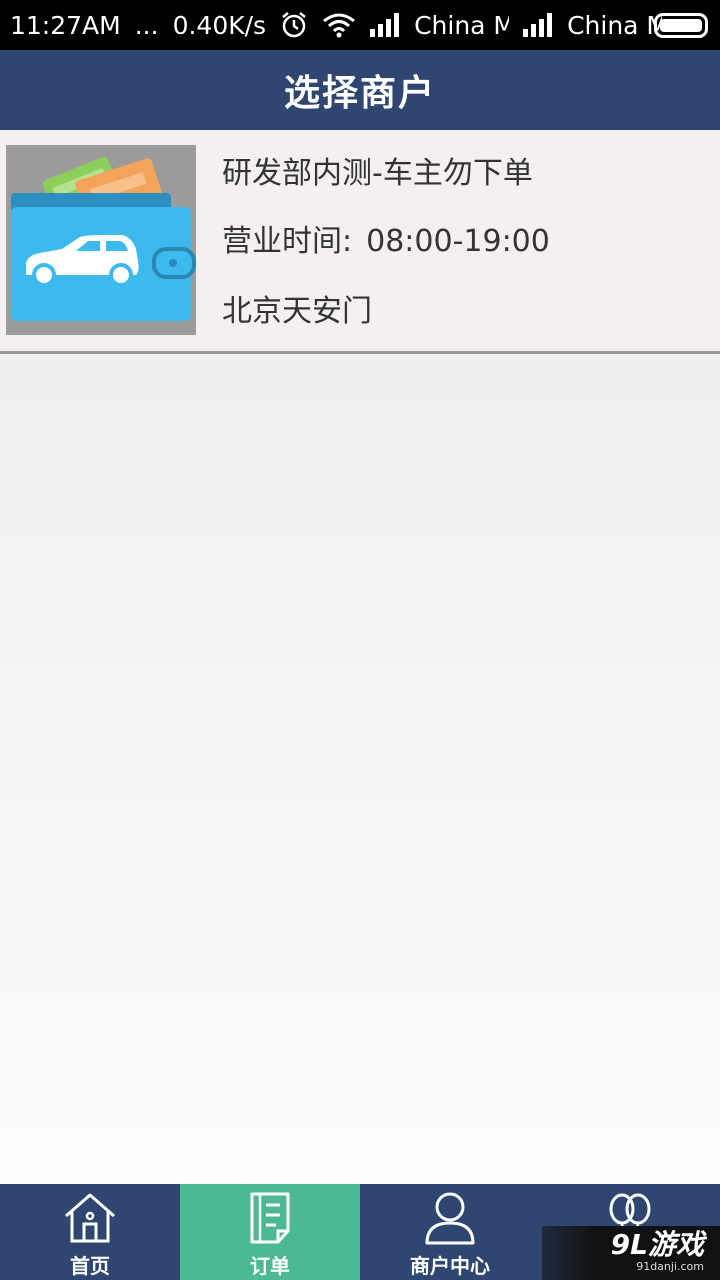 This screenshot has width=720, height=1280. I want to click on person-icon, so click(450, 1218).